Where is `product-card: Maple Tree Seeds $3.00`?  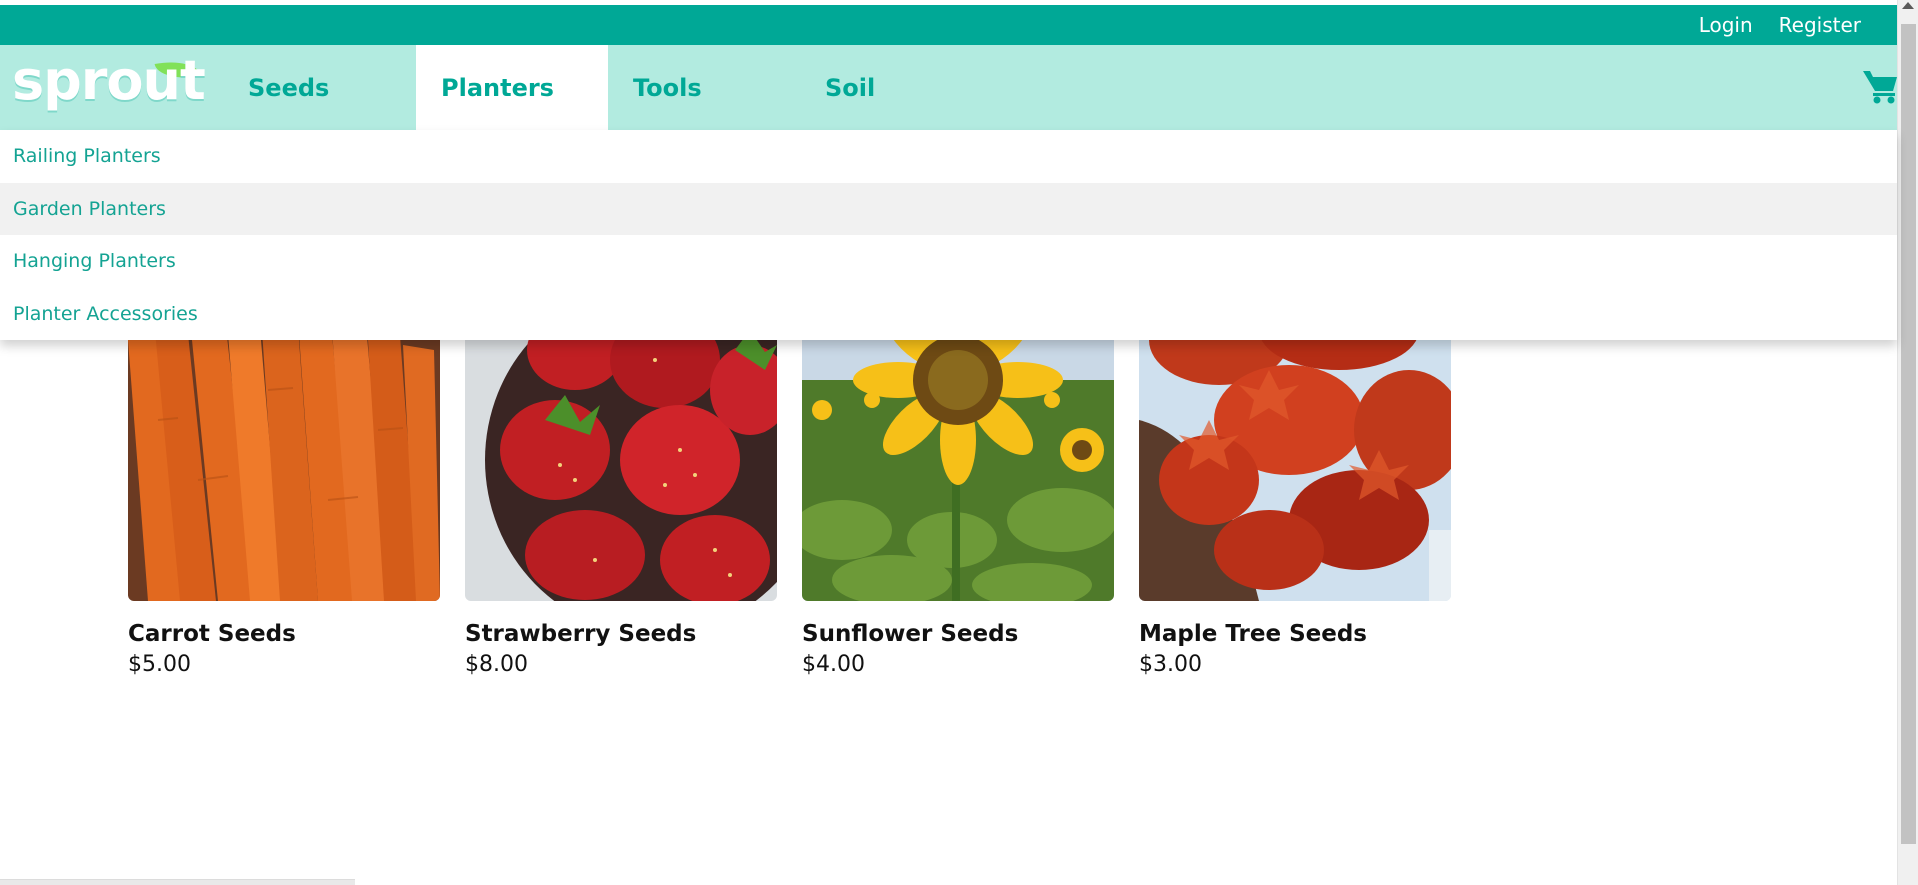
product-card: Maple Tree Seeds $3.00 is located at coordinates (1295, 488).